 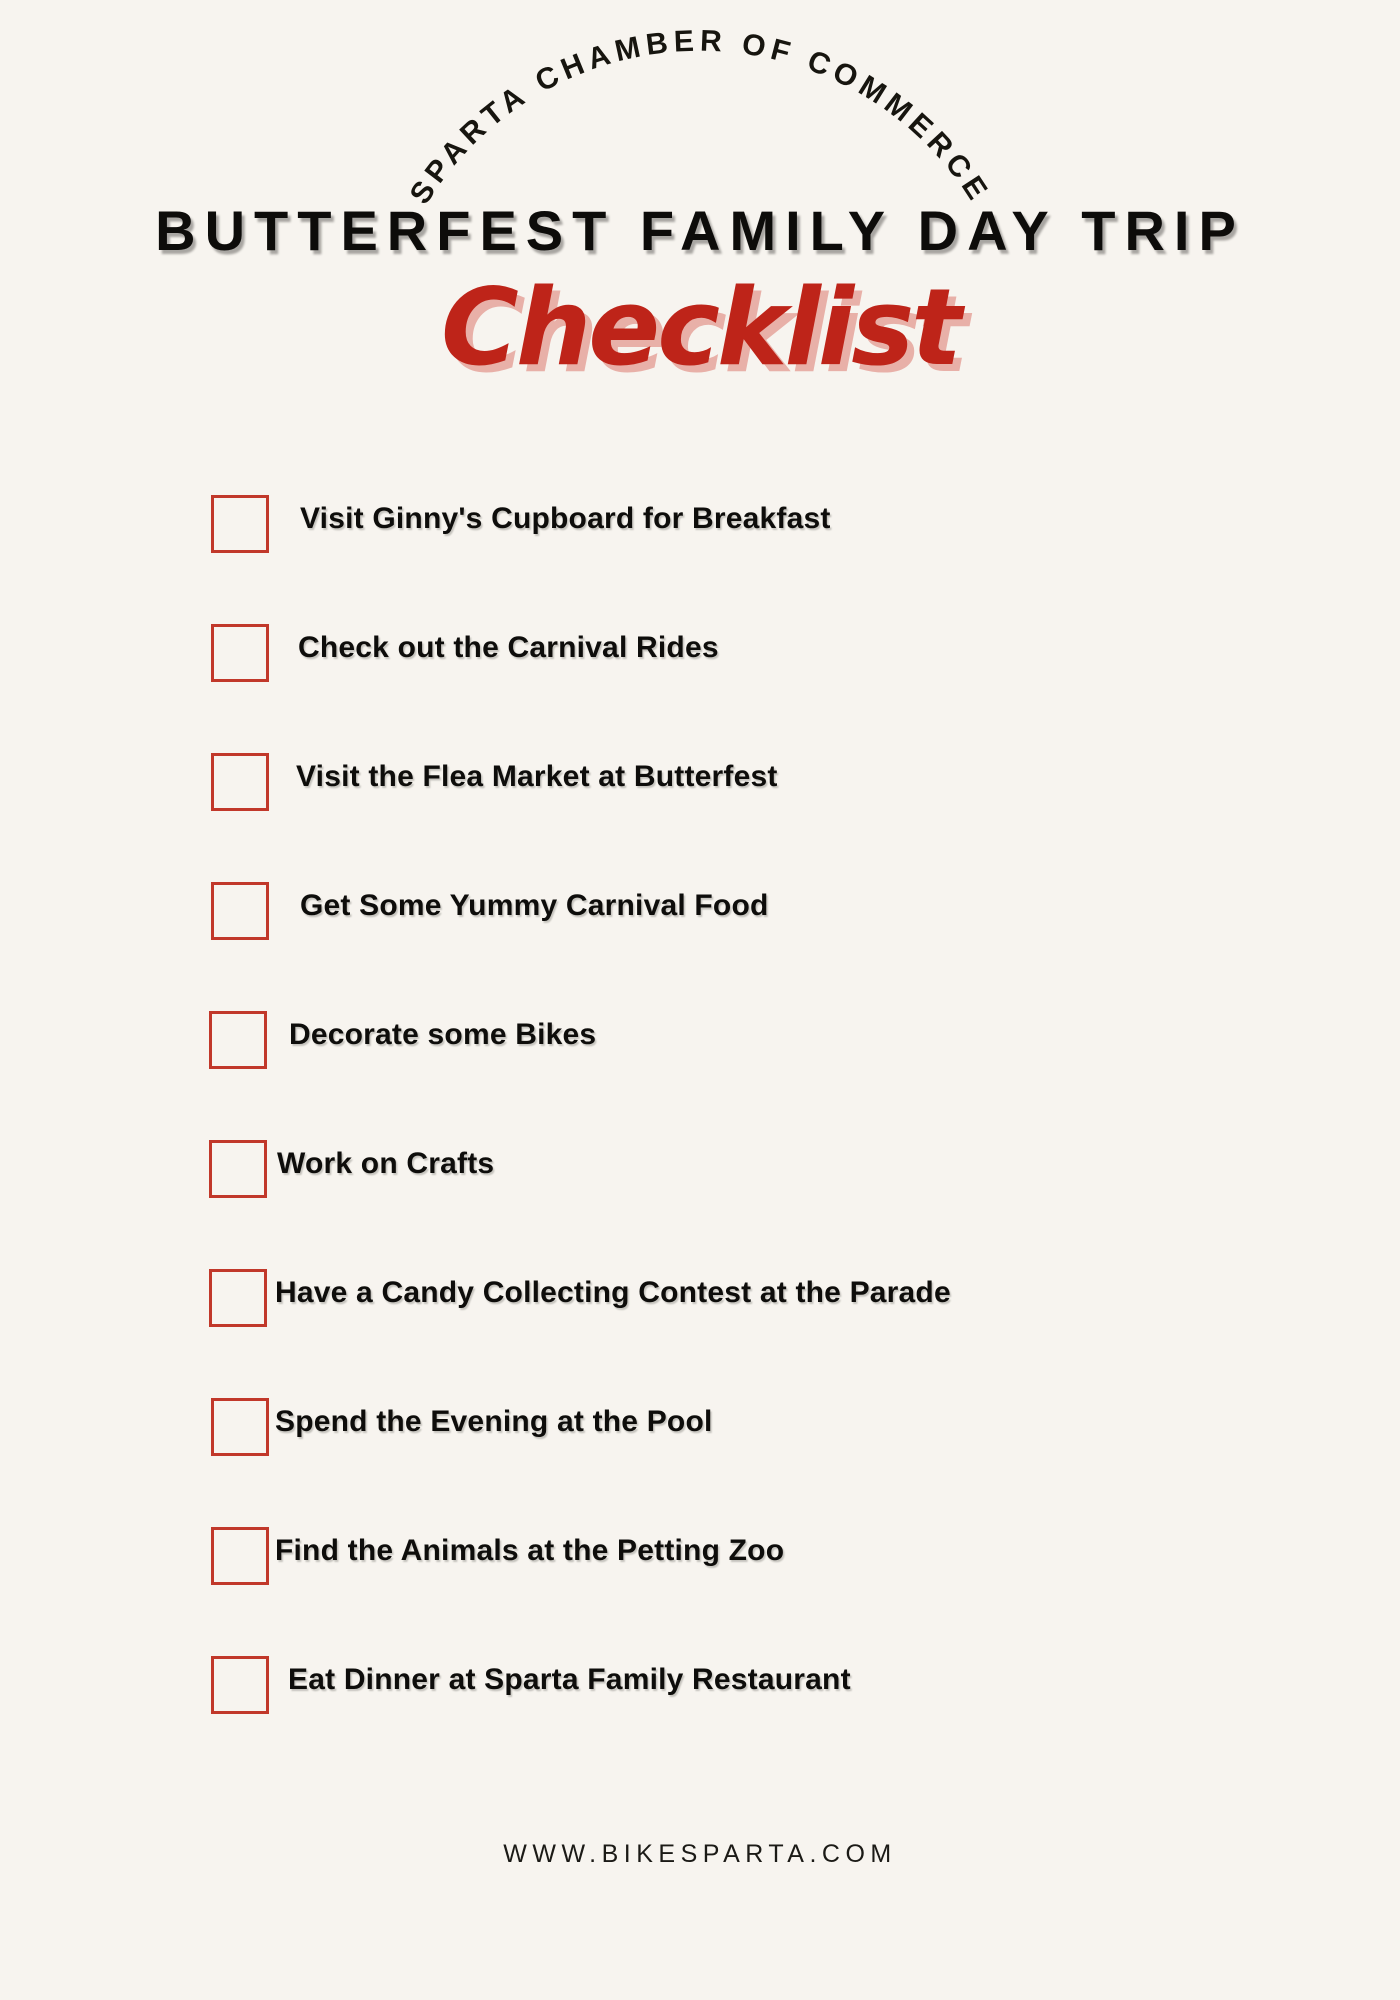 I want to click on organization-arc-banner: SPARTA CHAMBER OF COMMERCE, so click(x=700, y=112).